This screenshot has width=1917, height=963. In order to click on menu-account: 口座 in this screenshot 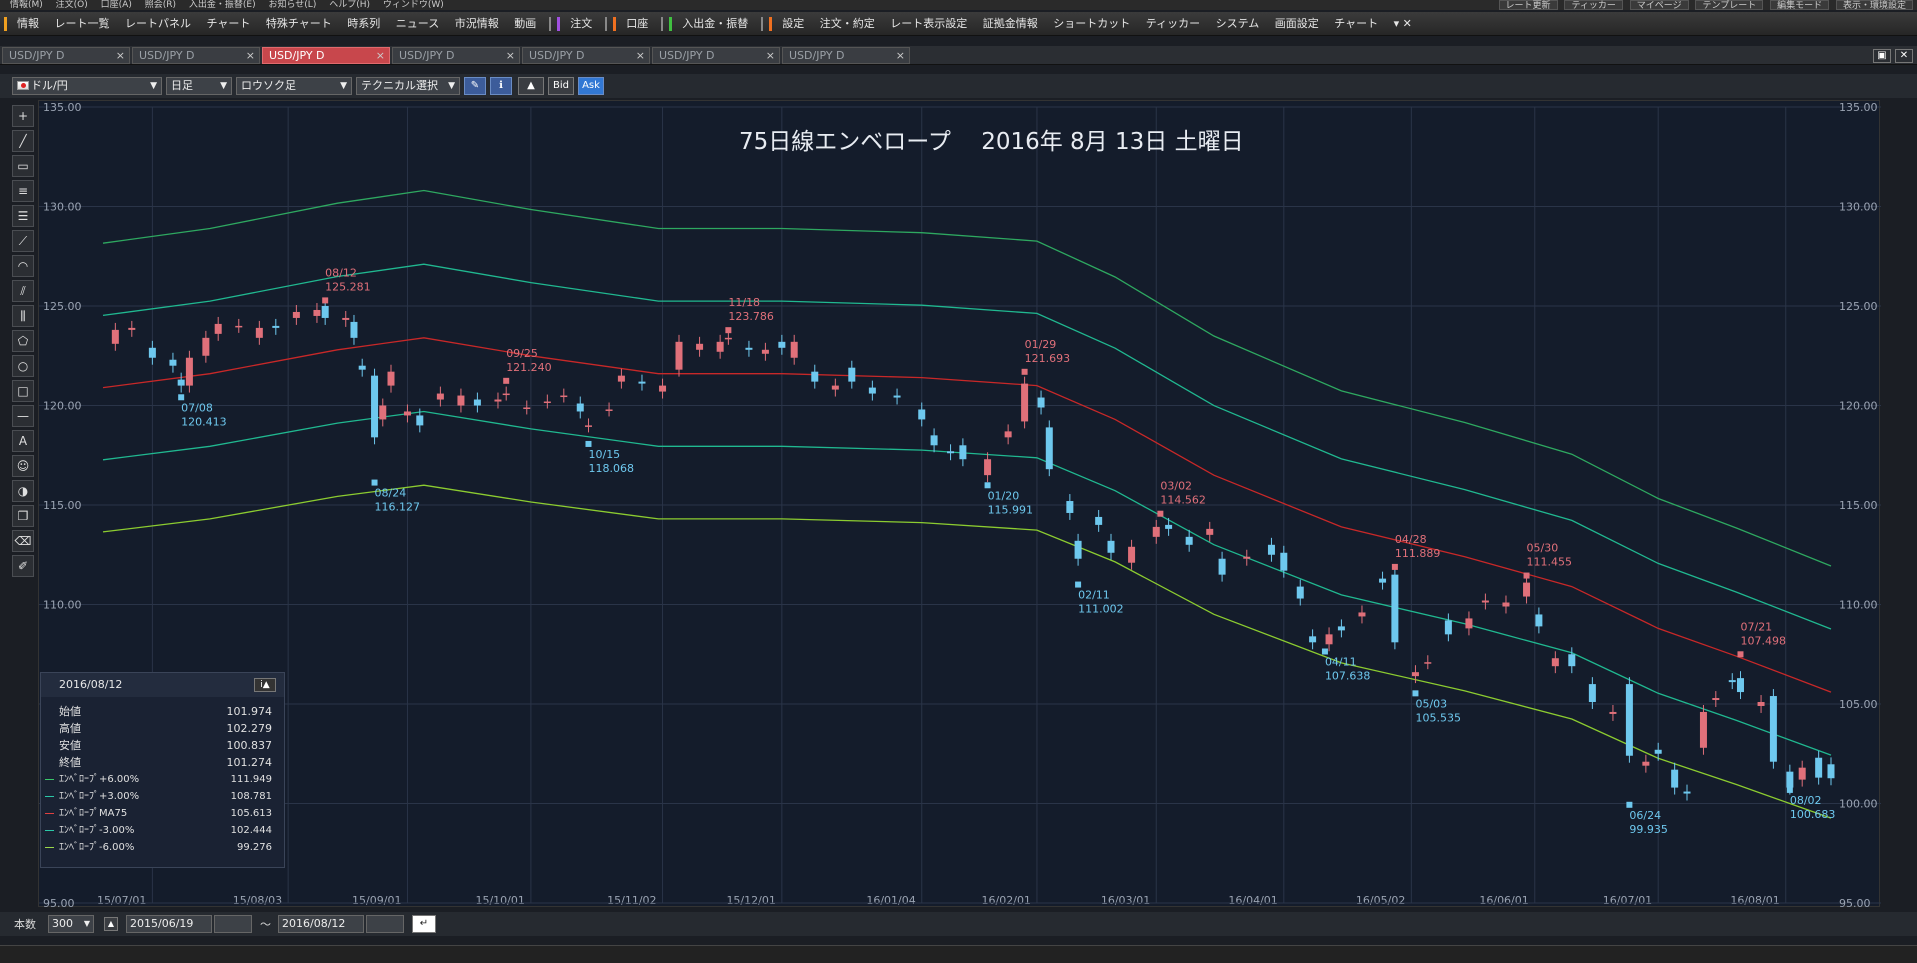, I will do `click(637, 24)`.